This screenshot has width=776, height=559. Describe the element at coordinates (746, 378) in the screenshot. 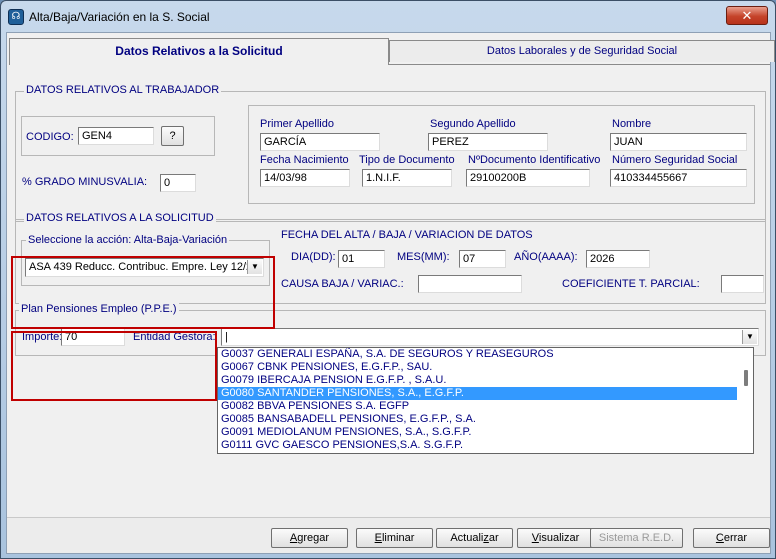

I see `scrollbar-thumb` at that location.